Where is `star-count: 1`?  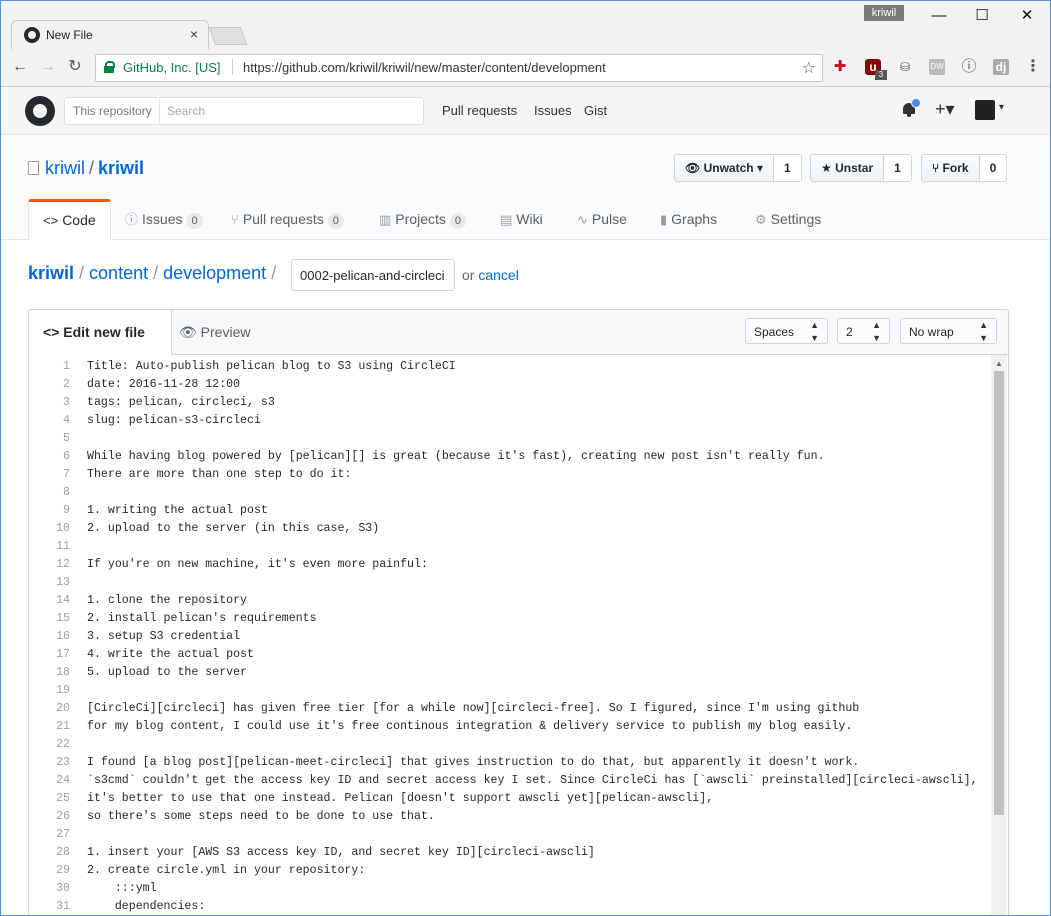
star-count: 1 is located at coordinates (898, 168).